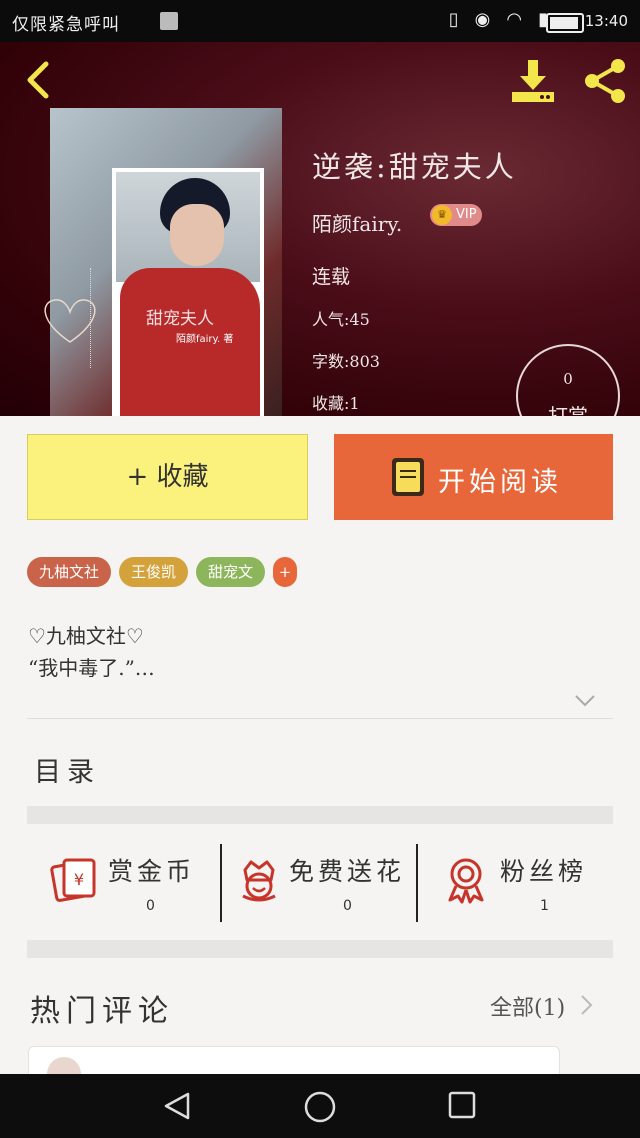  I want to click on stat-label: 免费送花, so click(347, 871).